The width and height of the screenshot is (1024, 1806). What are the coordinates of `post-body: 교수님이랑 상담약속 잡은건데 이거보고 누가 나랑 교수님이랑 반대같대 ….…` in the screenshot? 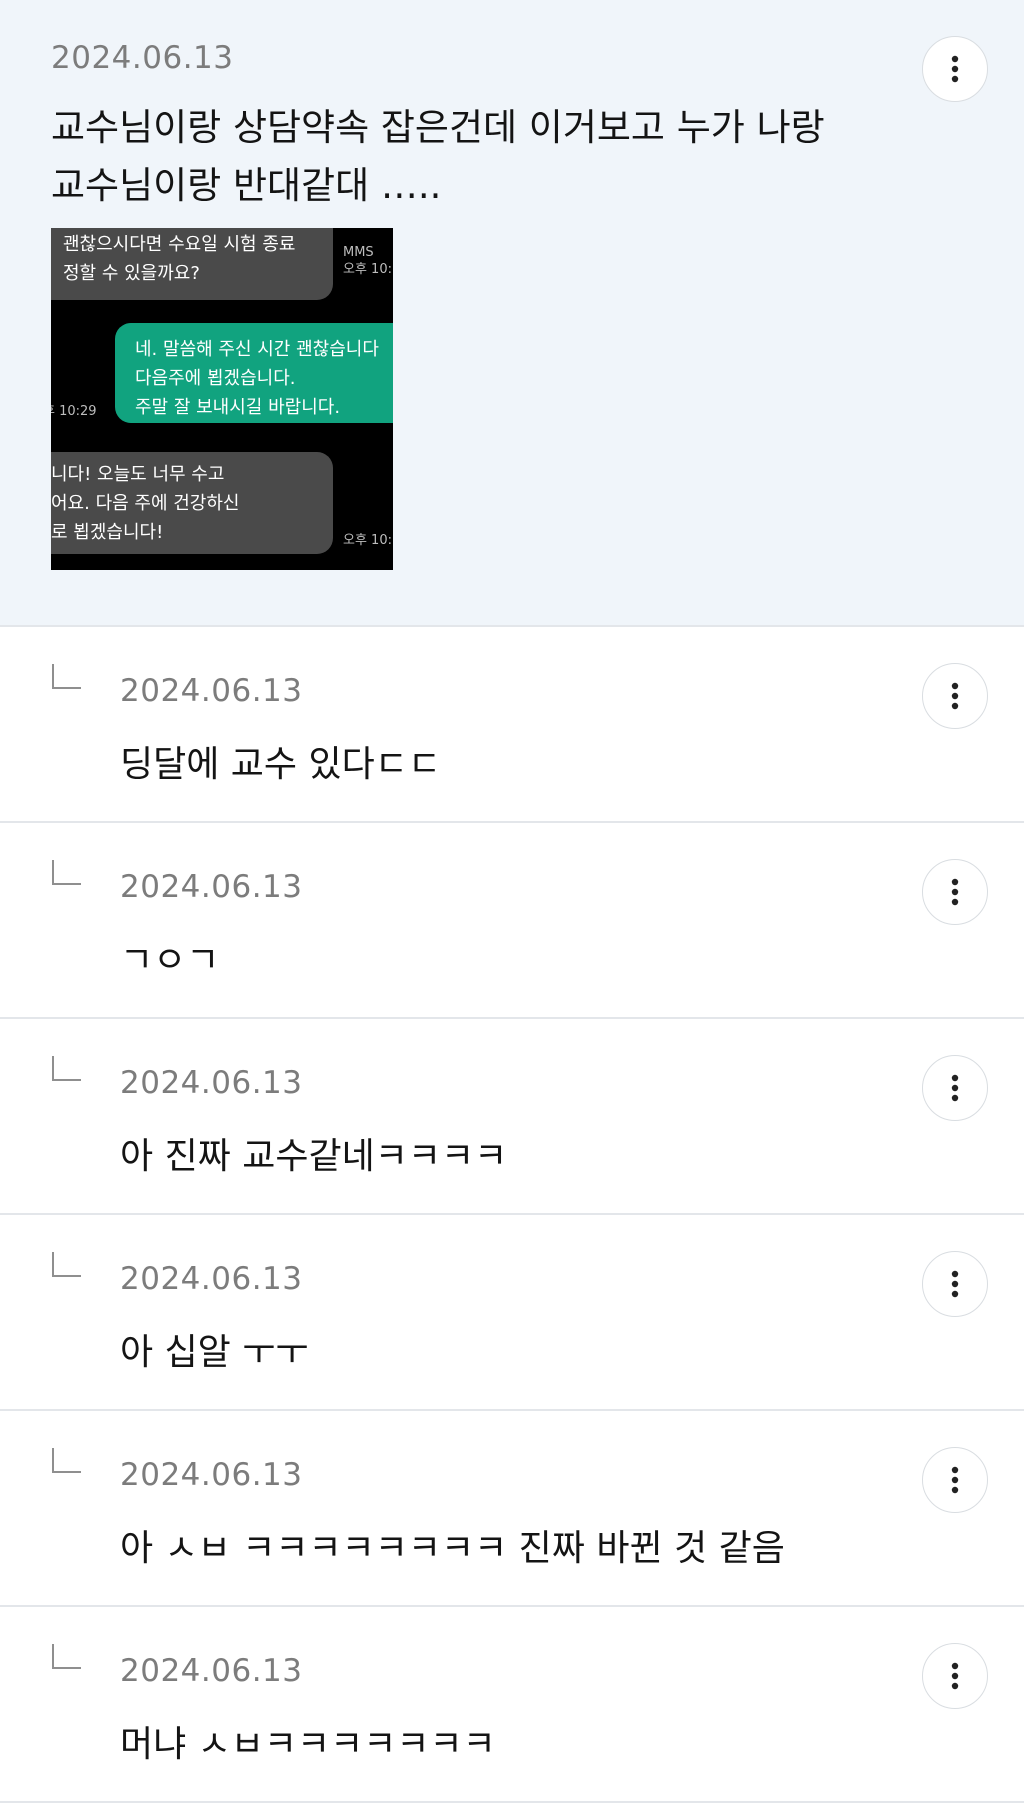 It's located at (438, 156).